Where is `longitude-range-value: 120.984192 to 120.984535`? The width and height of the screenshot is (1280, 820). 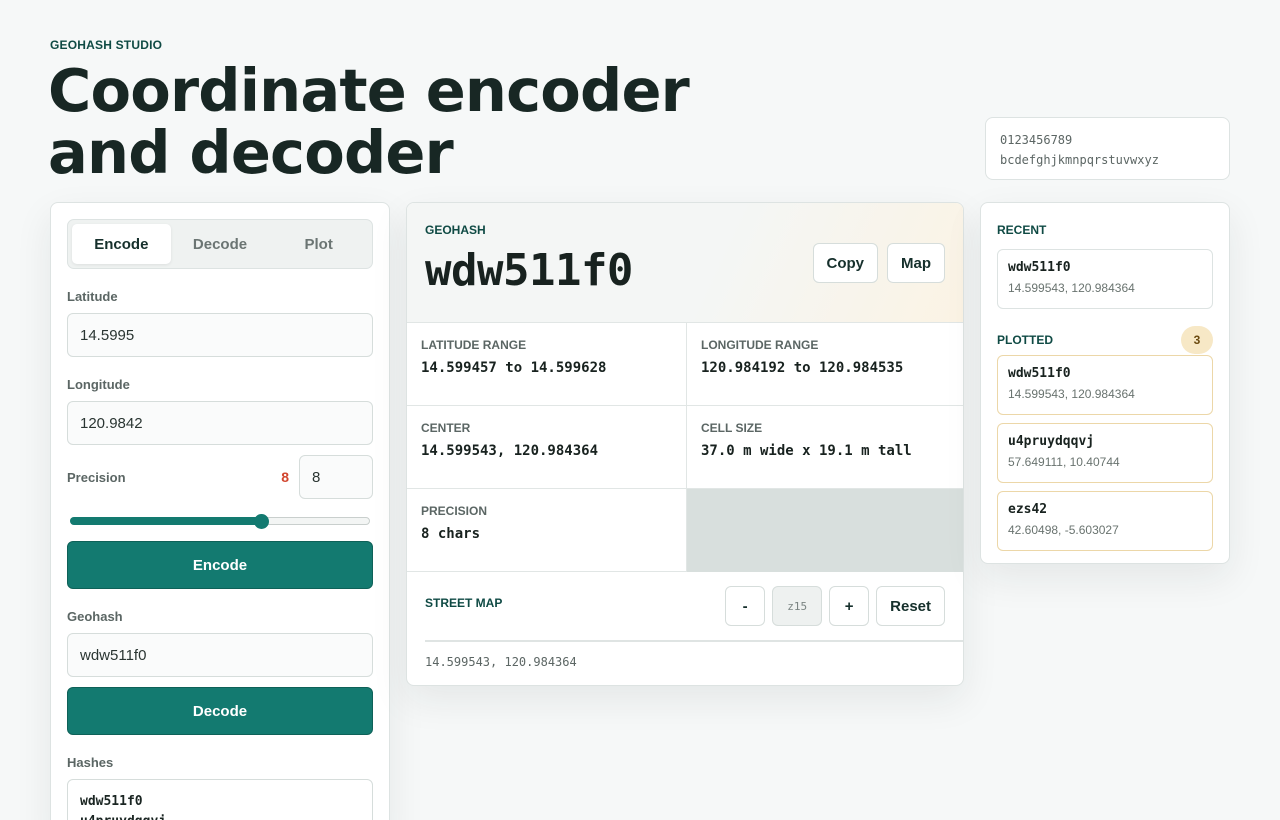 longitude-range-value: 120.984192 to 120.984535 is located at coordinates (802, 368).